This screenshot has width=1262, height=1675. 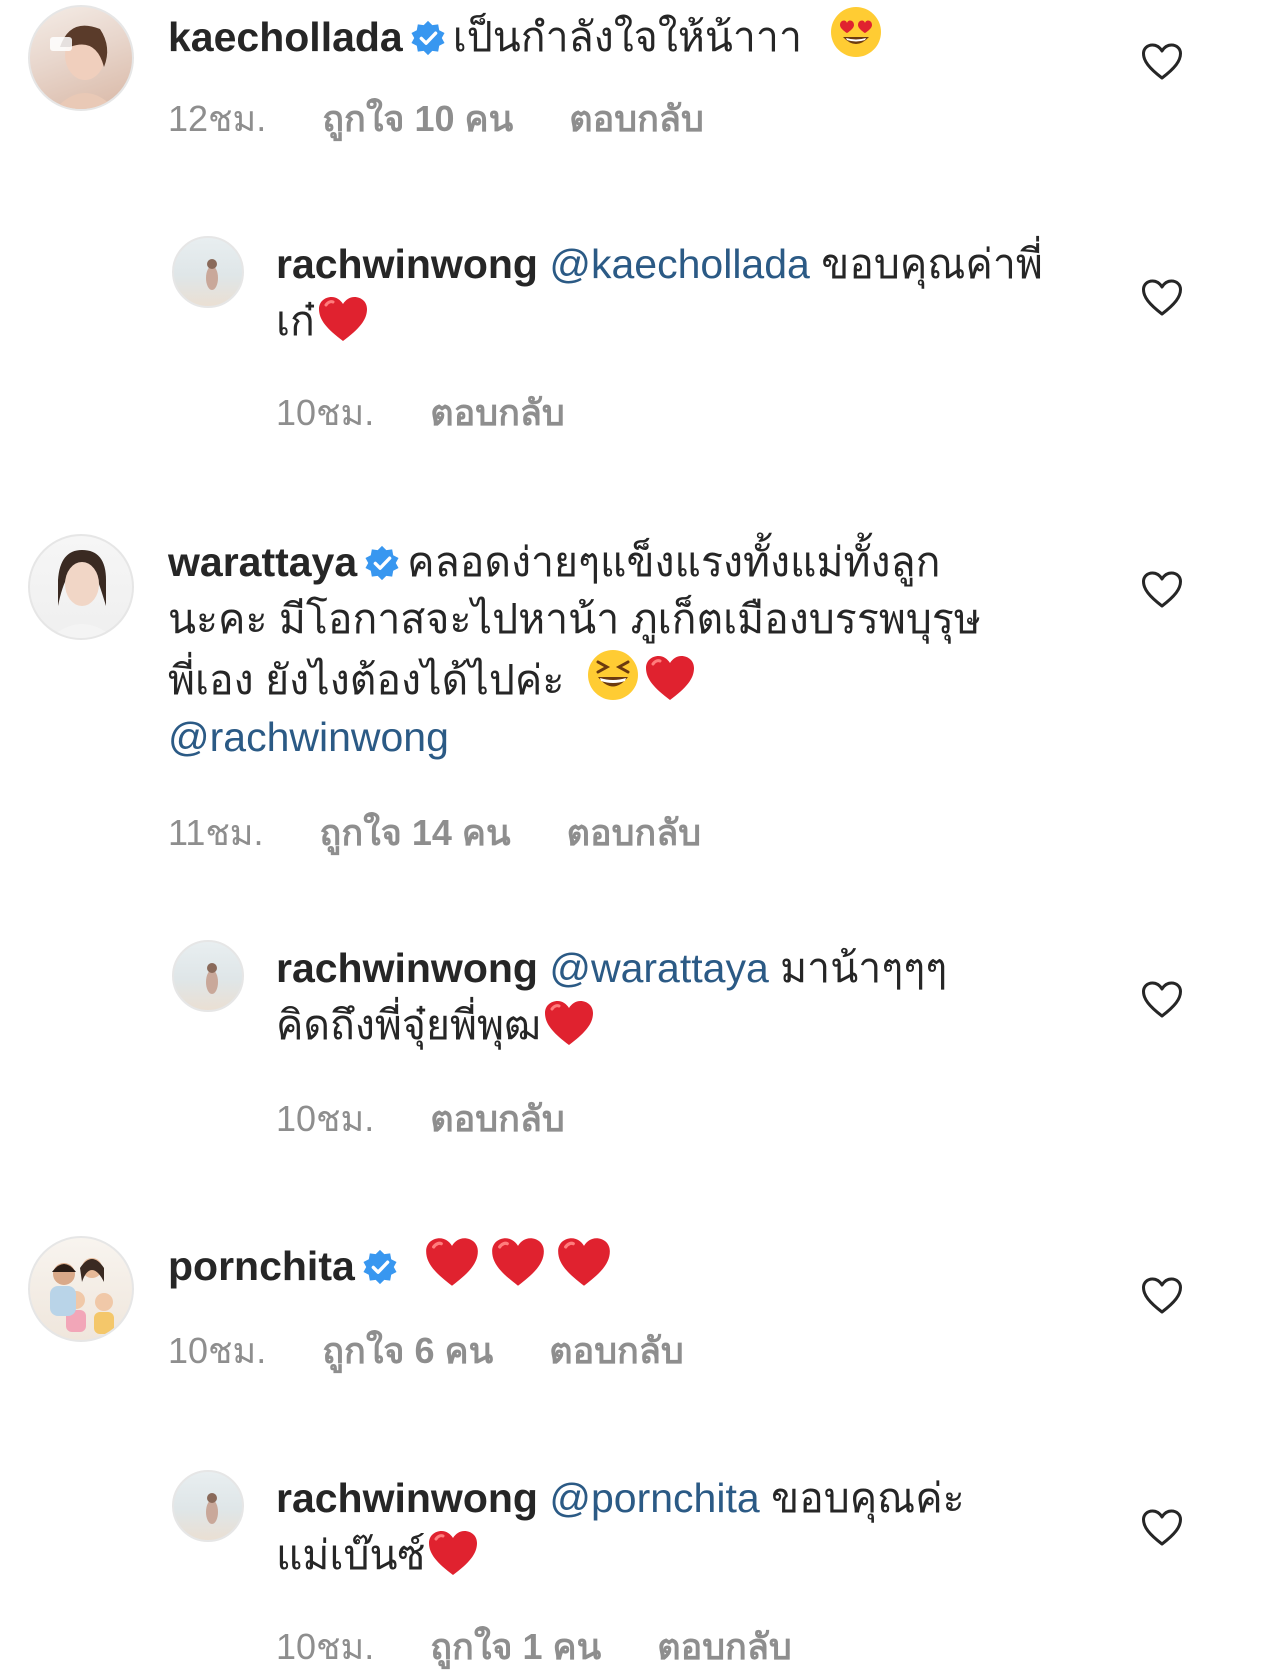 What do you see at coordinates (407, 1350) in the screenshot?
I see `likes-count: ถูกใจ 6 คน` at bounding box center [407, 1350].